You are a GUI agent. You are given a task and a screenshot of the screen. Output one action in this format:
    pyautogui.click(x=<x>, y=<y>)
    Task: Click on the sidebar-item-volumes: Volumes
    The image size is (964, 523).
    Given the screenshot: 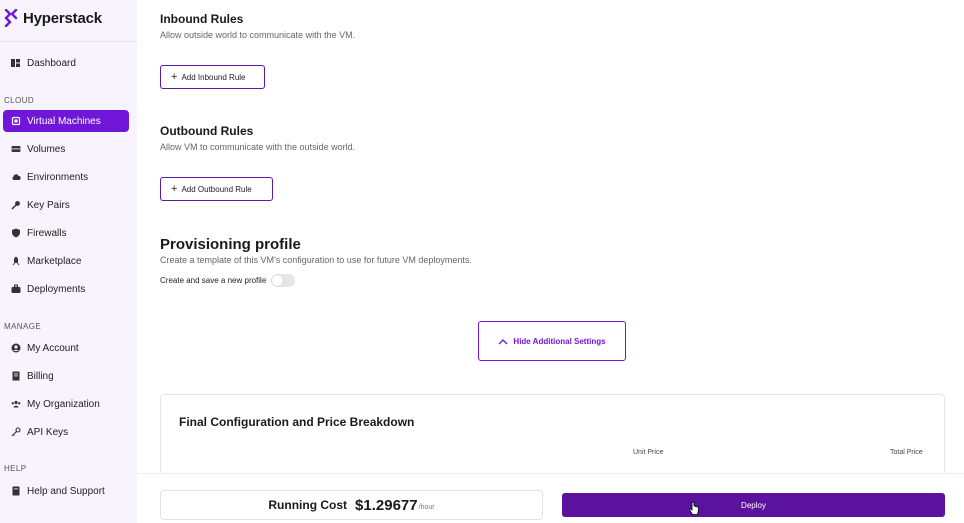 What is the action you would take?
    pyautogui.click(x=66, y=149)
    